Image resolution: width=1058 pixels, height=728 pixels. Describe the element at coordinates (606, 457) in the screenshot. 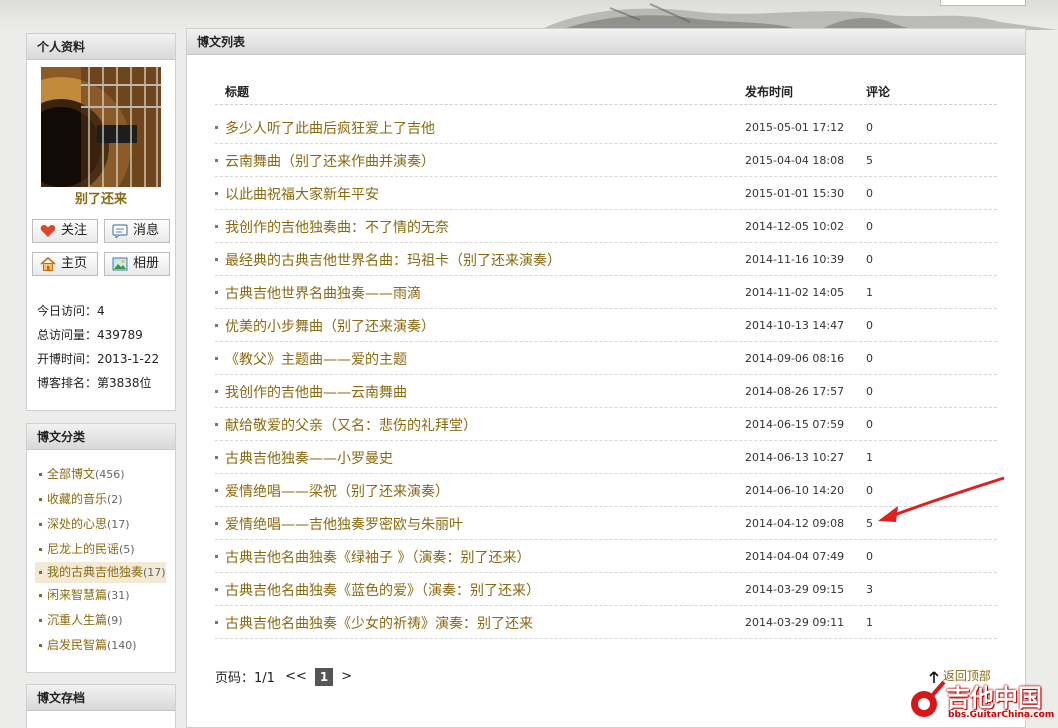

I see `table-row: 古典吉他独奏——小罗曼史 2014-06-13 10:27 1` at that location.